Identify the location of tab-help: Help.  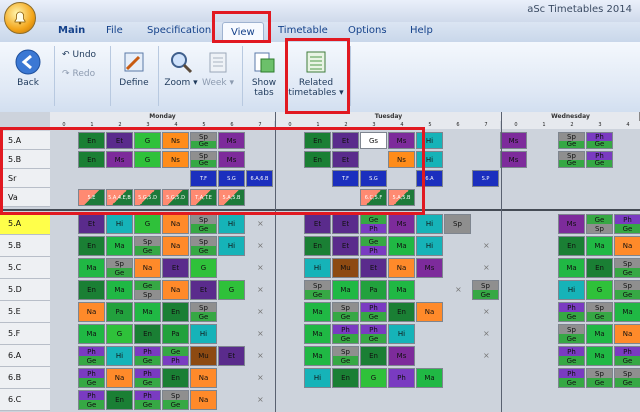
(421, 30).